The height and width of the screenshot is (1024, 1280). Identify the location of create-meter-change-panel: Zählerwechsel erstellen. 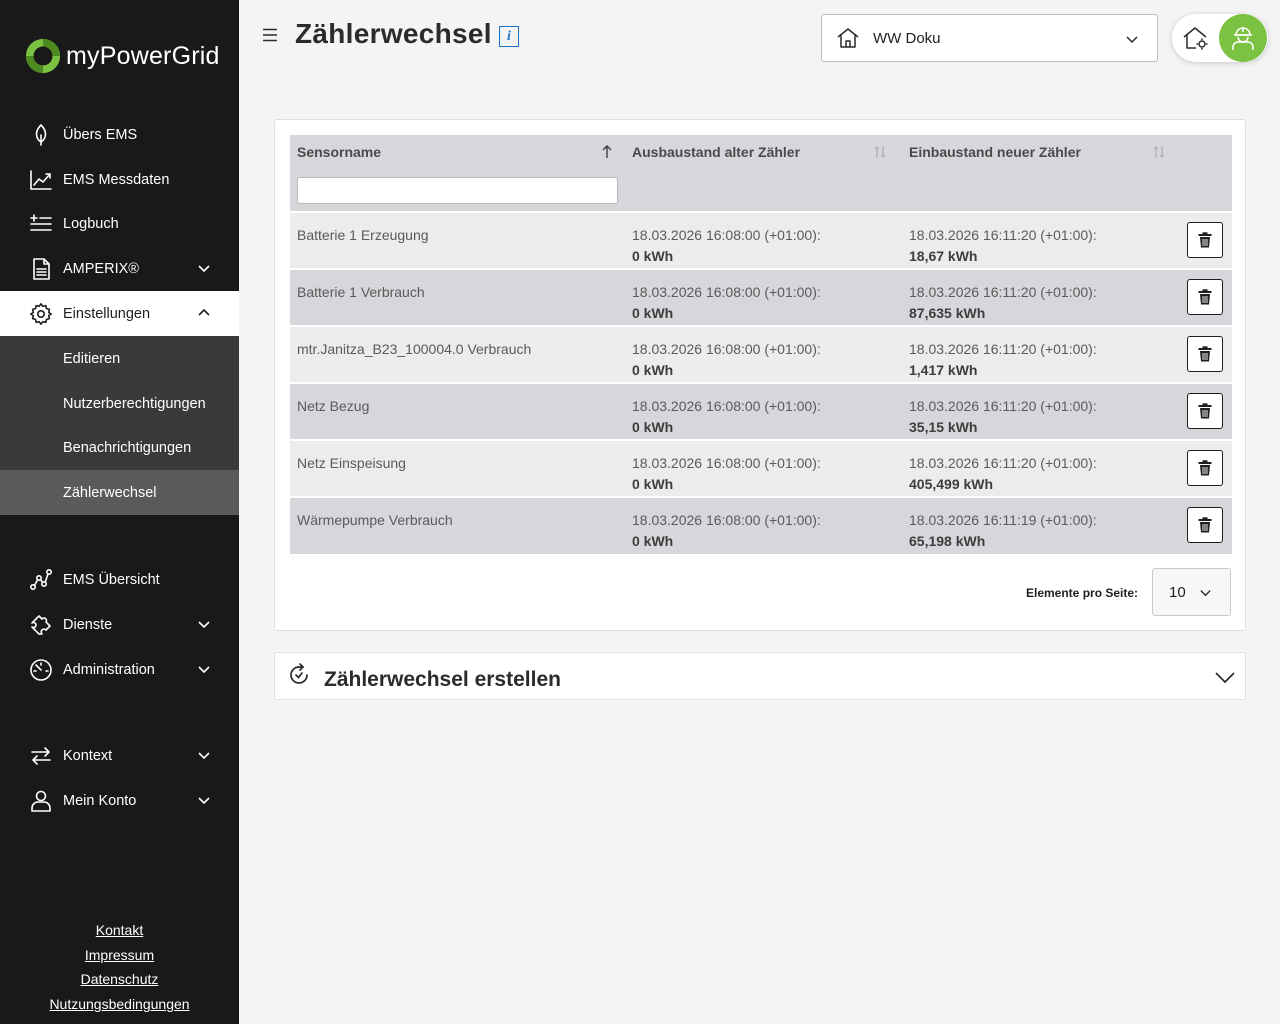
(760, 676).